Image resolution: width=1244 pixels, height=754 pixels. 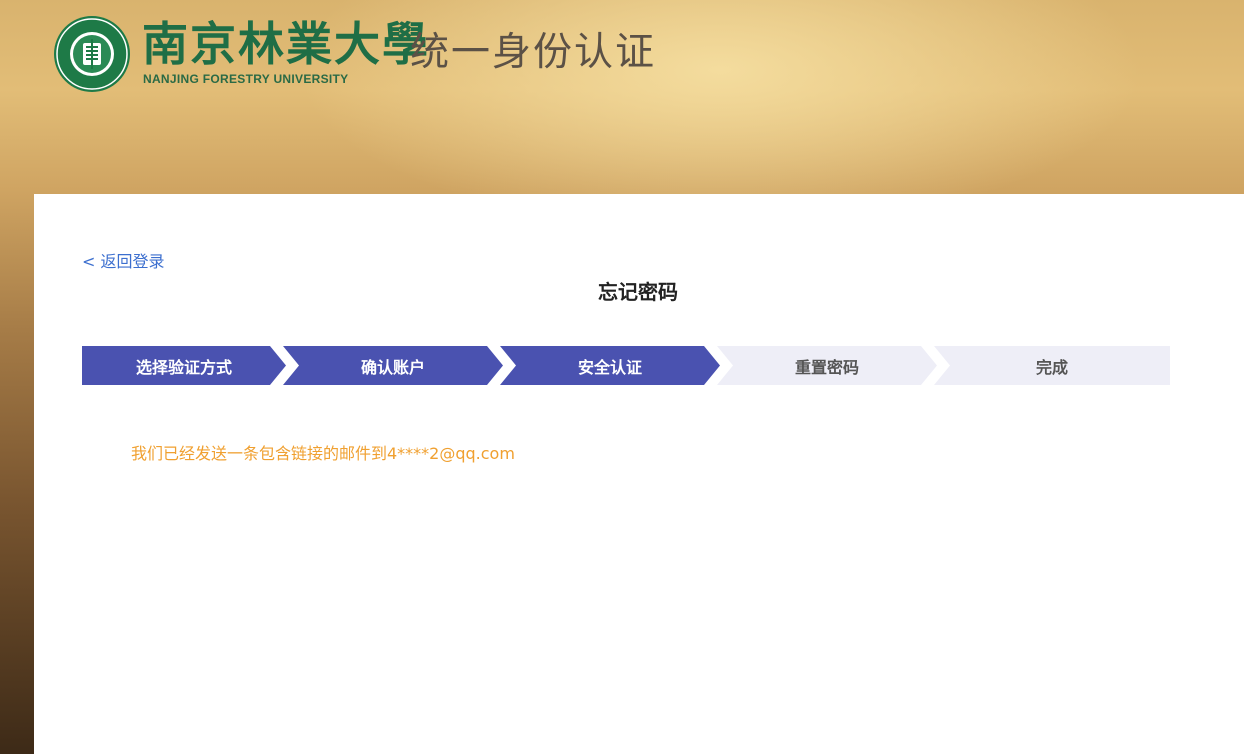 I want to click on system-title: 统一身份认证, so click(x=533, y=52).